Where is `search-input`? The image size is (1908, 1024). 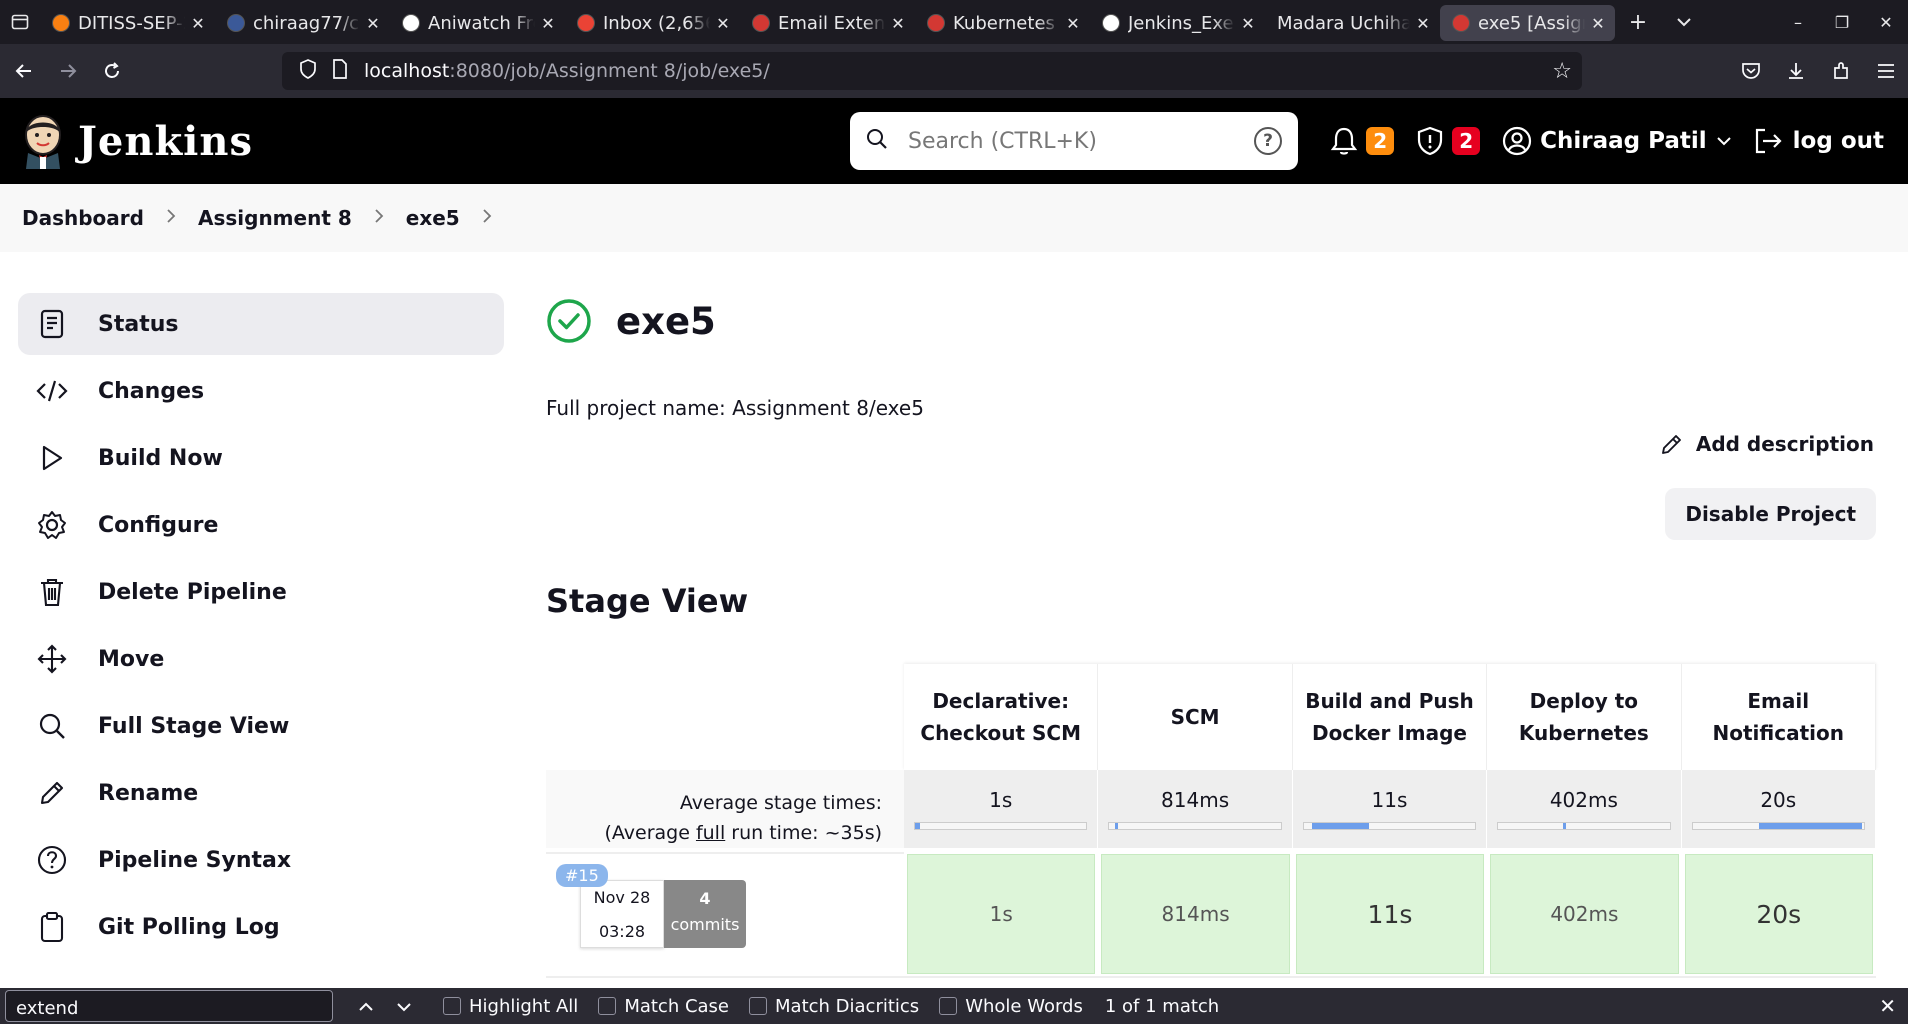 search-input is located at coordinates (1081, 141).